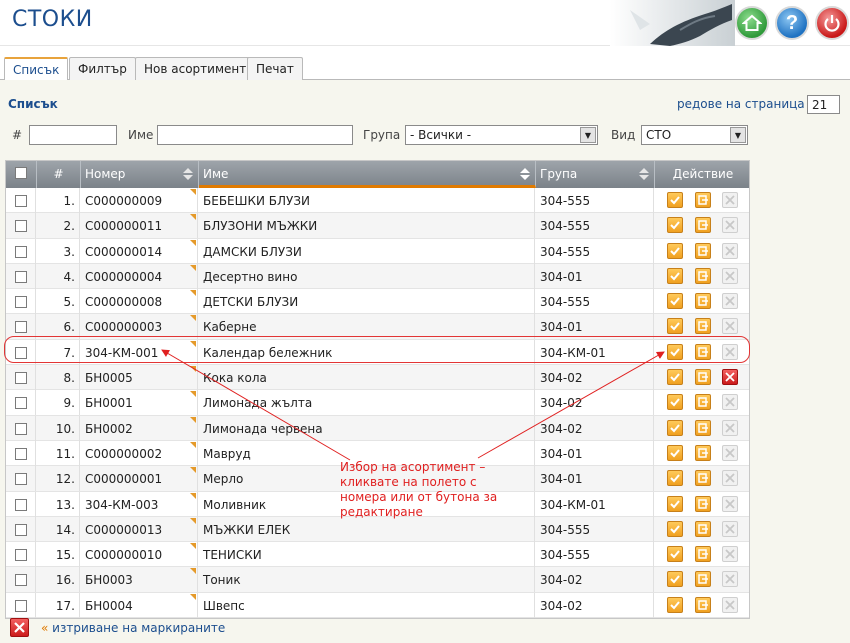 The image size is (850, 643). I want to click on row-code: 304-КМ-001, so click(139, 352).